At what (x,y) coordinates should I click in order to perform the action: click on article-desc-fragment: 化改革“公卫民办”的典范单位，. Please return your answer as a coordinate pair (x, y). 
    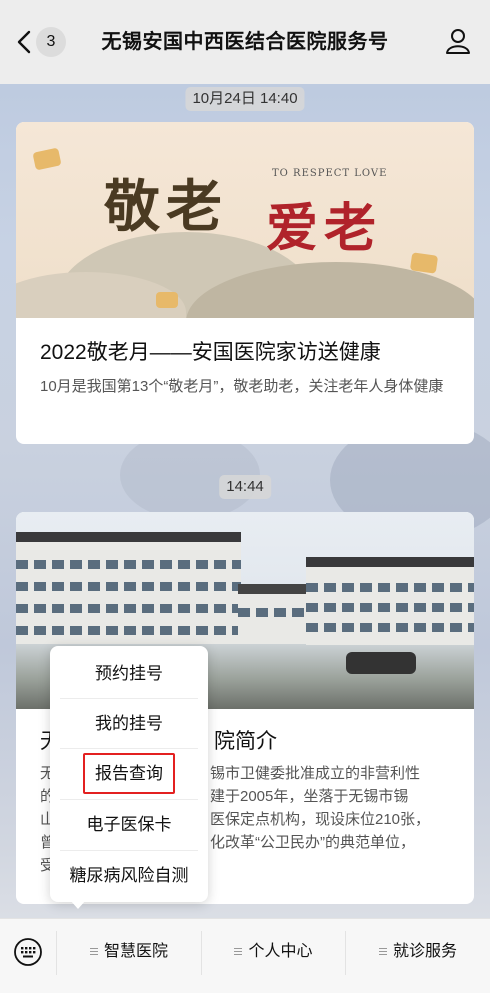
    Looking at the image, I should click on (312, 842).